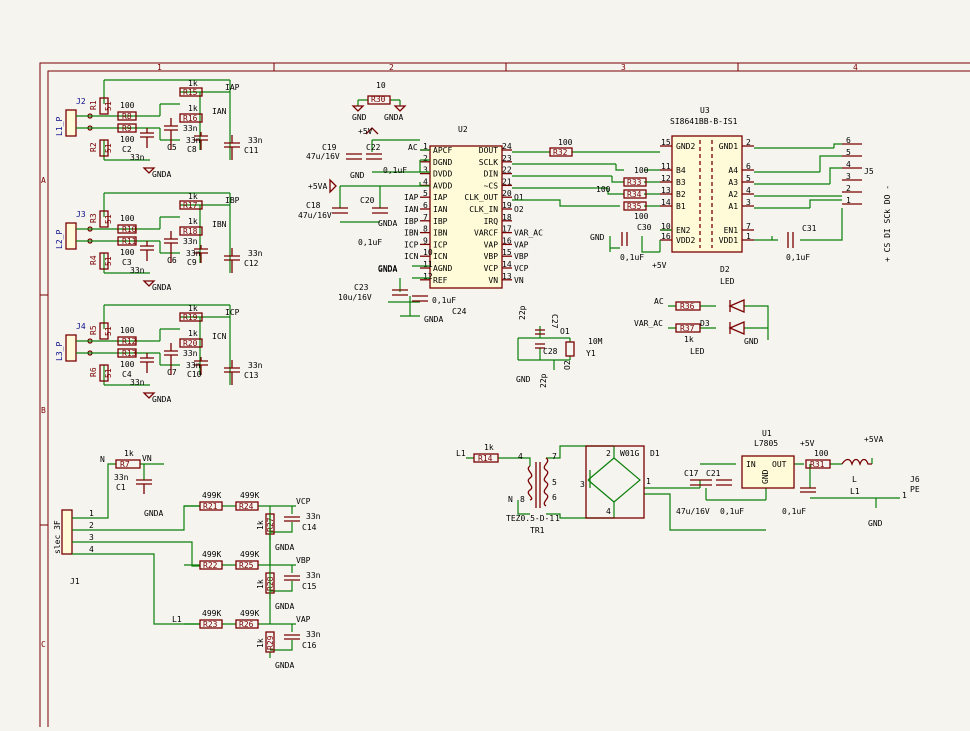 Image resolution: width=970 pixels, height=731 pixels. Describe the element at coordinates (595, 341) in the screenshot. I see `y1-value: 10M` at that location.